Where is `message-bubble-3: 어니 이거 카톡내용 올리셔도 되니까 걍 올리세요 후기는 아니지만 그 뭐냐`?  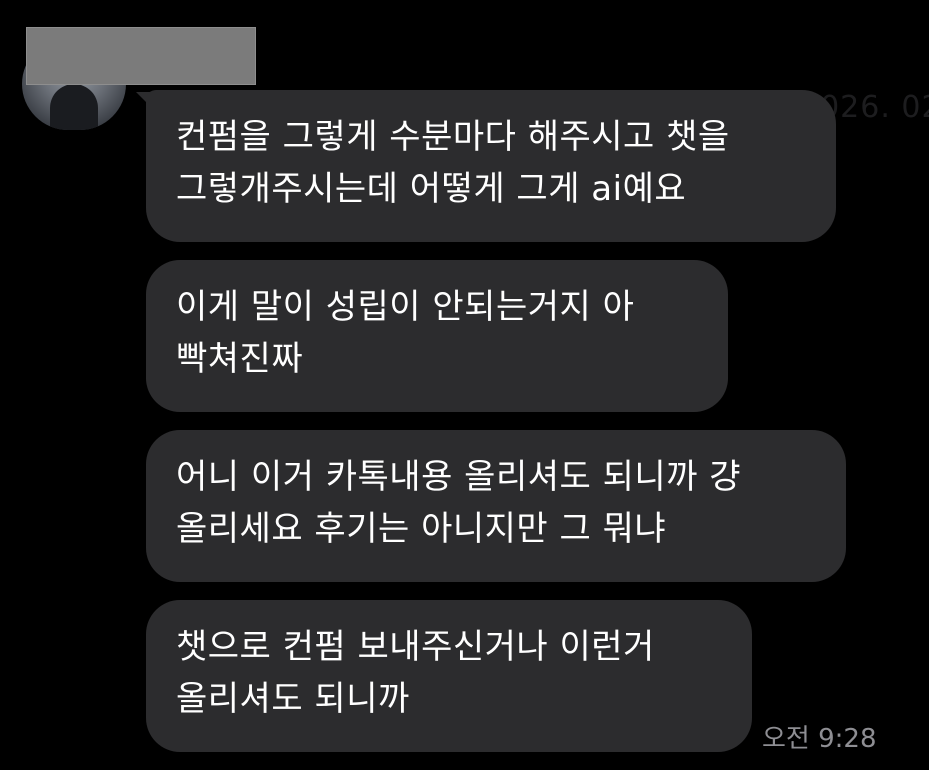
message-bubble-3: 어니 이거 카톡내용 올리셔도 되니까 걍 올리세요 후기는 아니지만 그 뭐냐 is located at coordinates (496, 506).